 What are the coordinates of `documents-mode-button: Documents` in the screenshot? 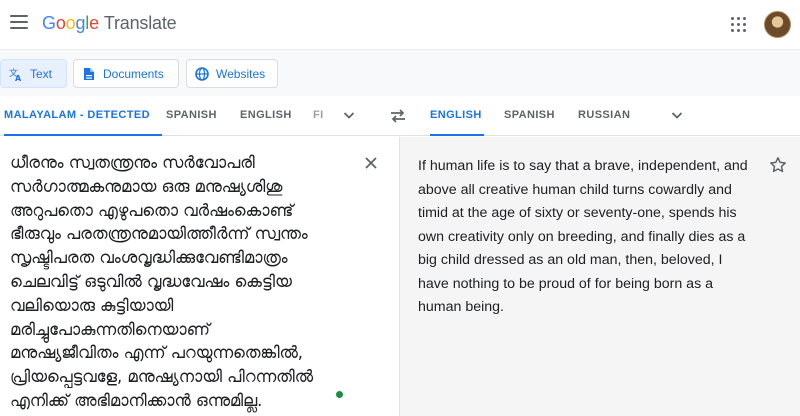 It's located at (126, 73).